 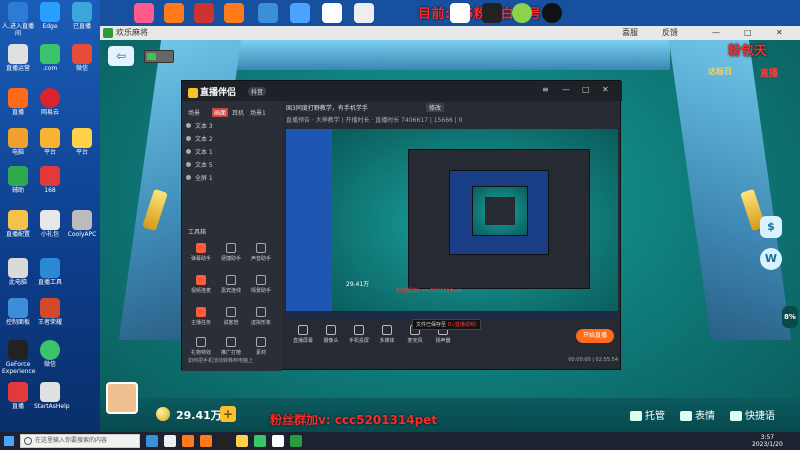 I want to click on edit-title-button: 修改, so click(x=435, y=107).